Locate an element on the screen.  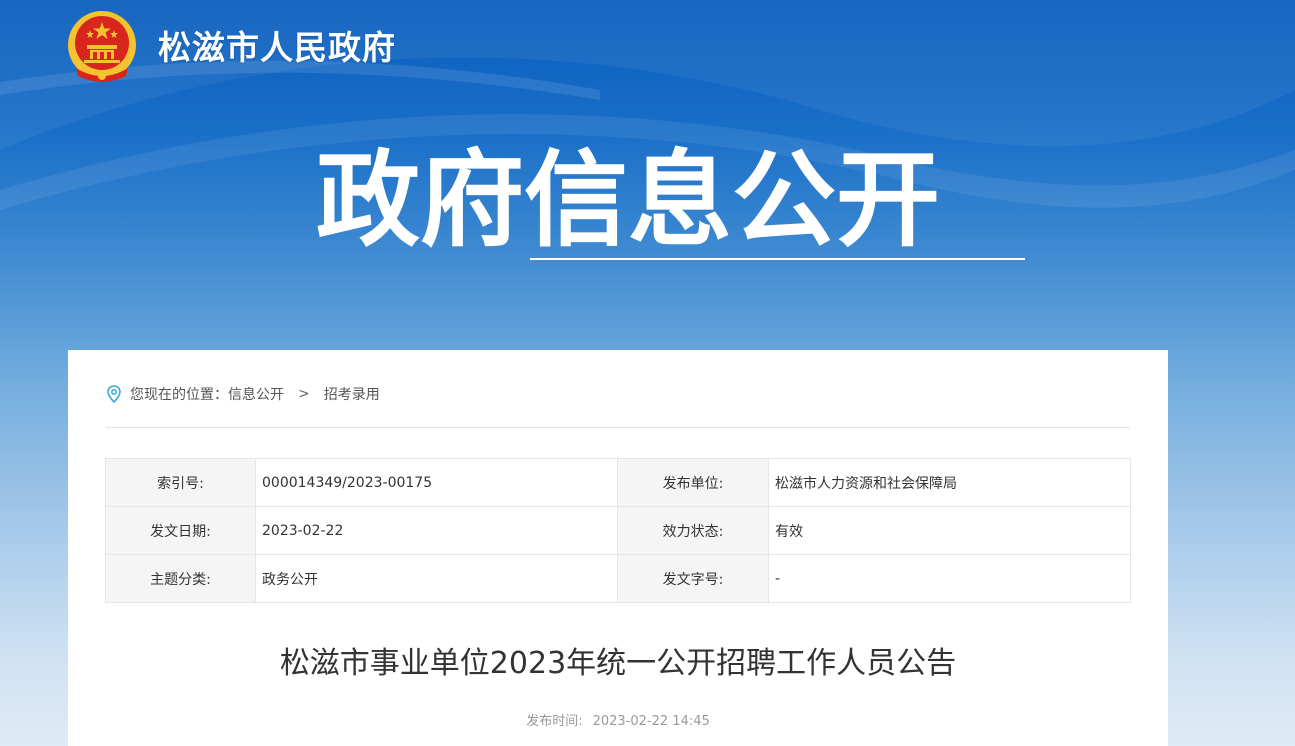
national-emblem-icon is located at coordinates (102, 46).